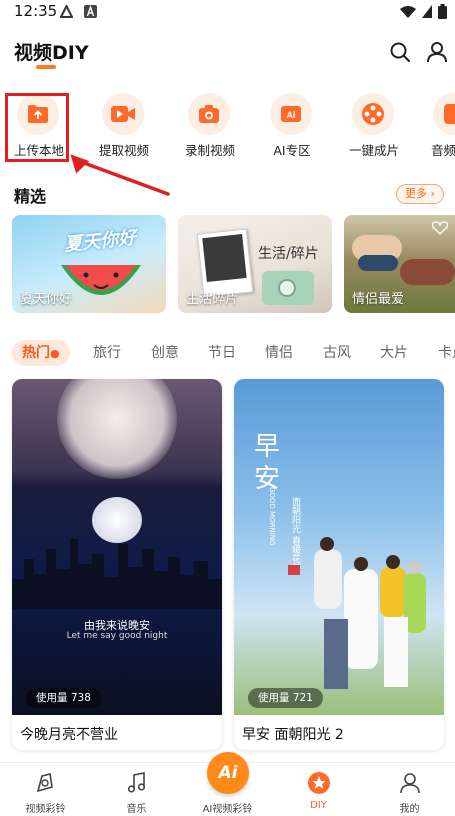  Describe the element at coordinates (294, 570) in the screenshot. I see `seal-stamp` at that location.